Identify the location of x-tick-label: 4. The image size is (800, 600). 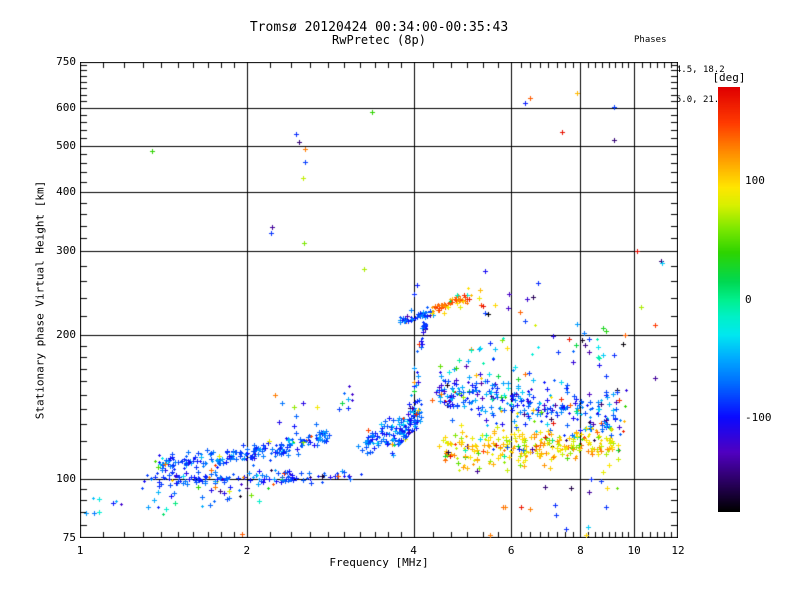
(413, 550).